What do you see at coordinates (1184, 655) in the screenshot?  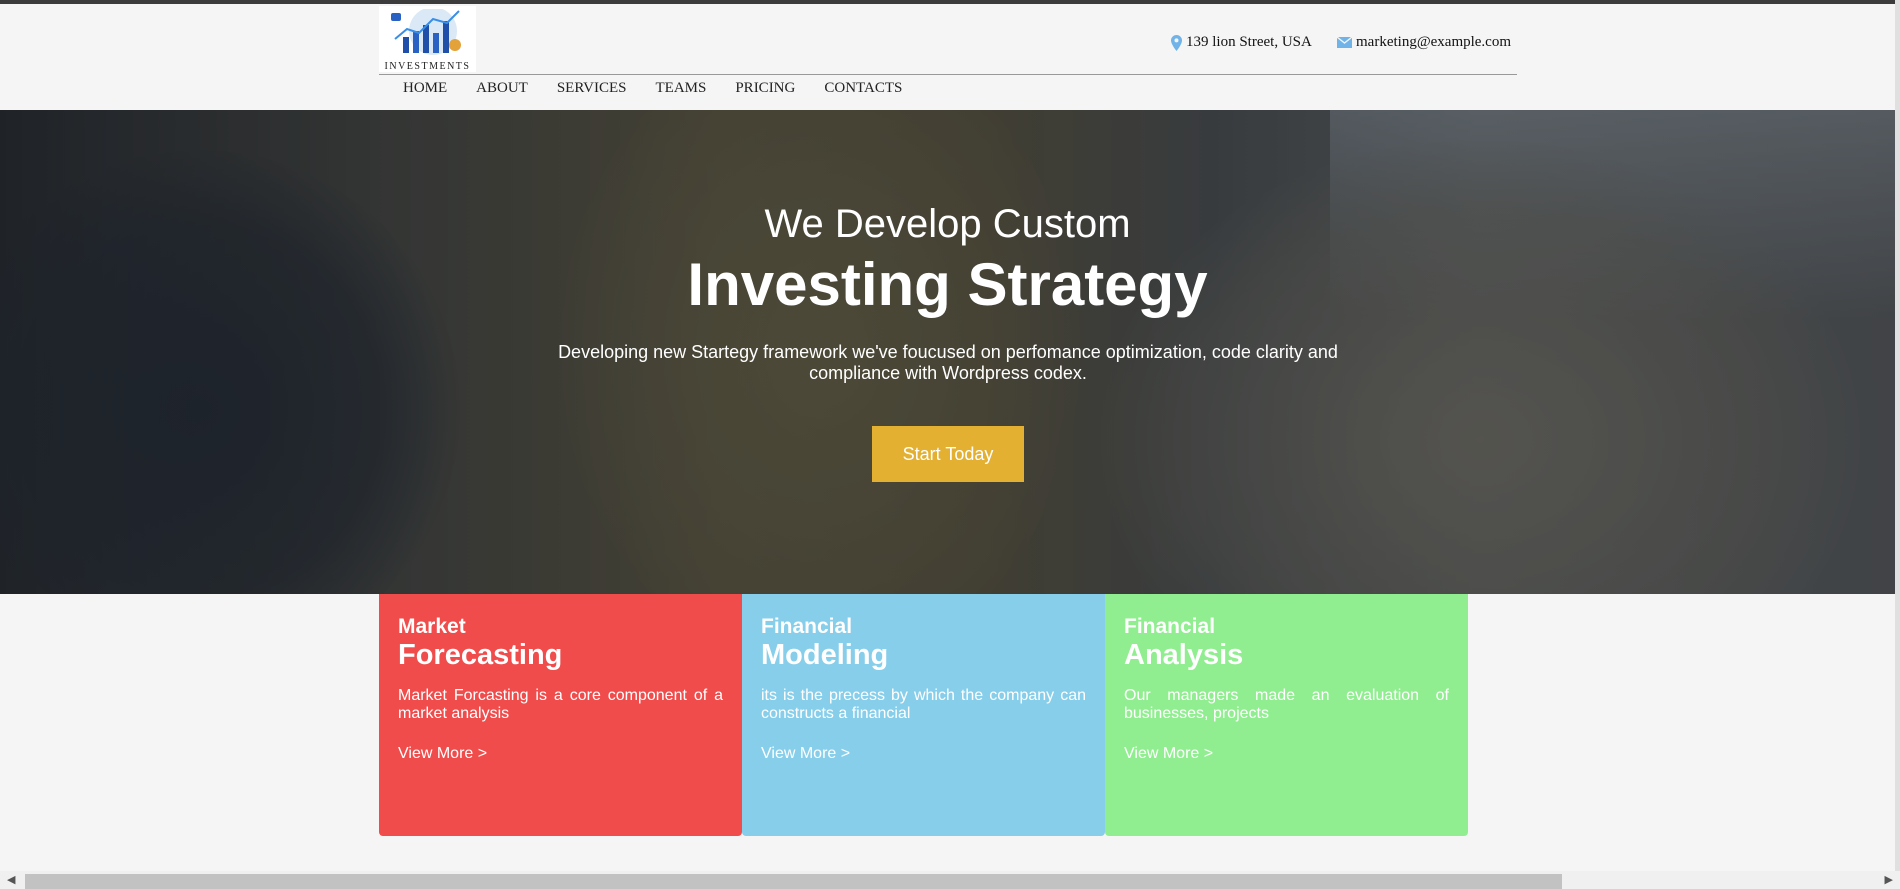 I see `card-title-big: Analysis` at bounding box center [1184, 655].